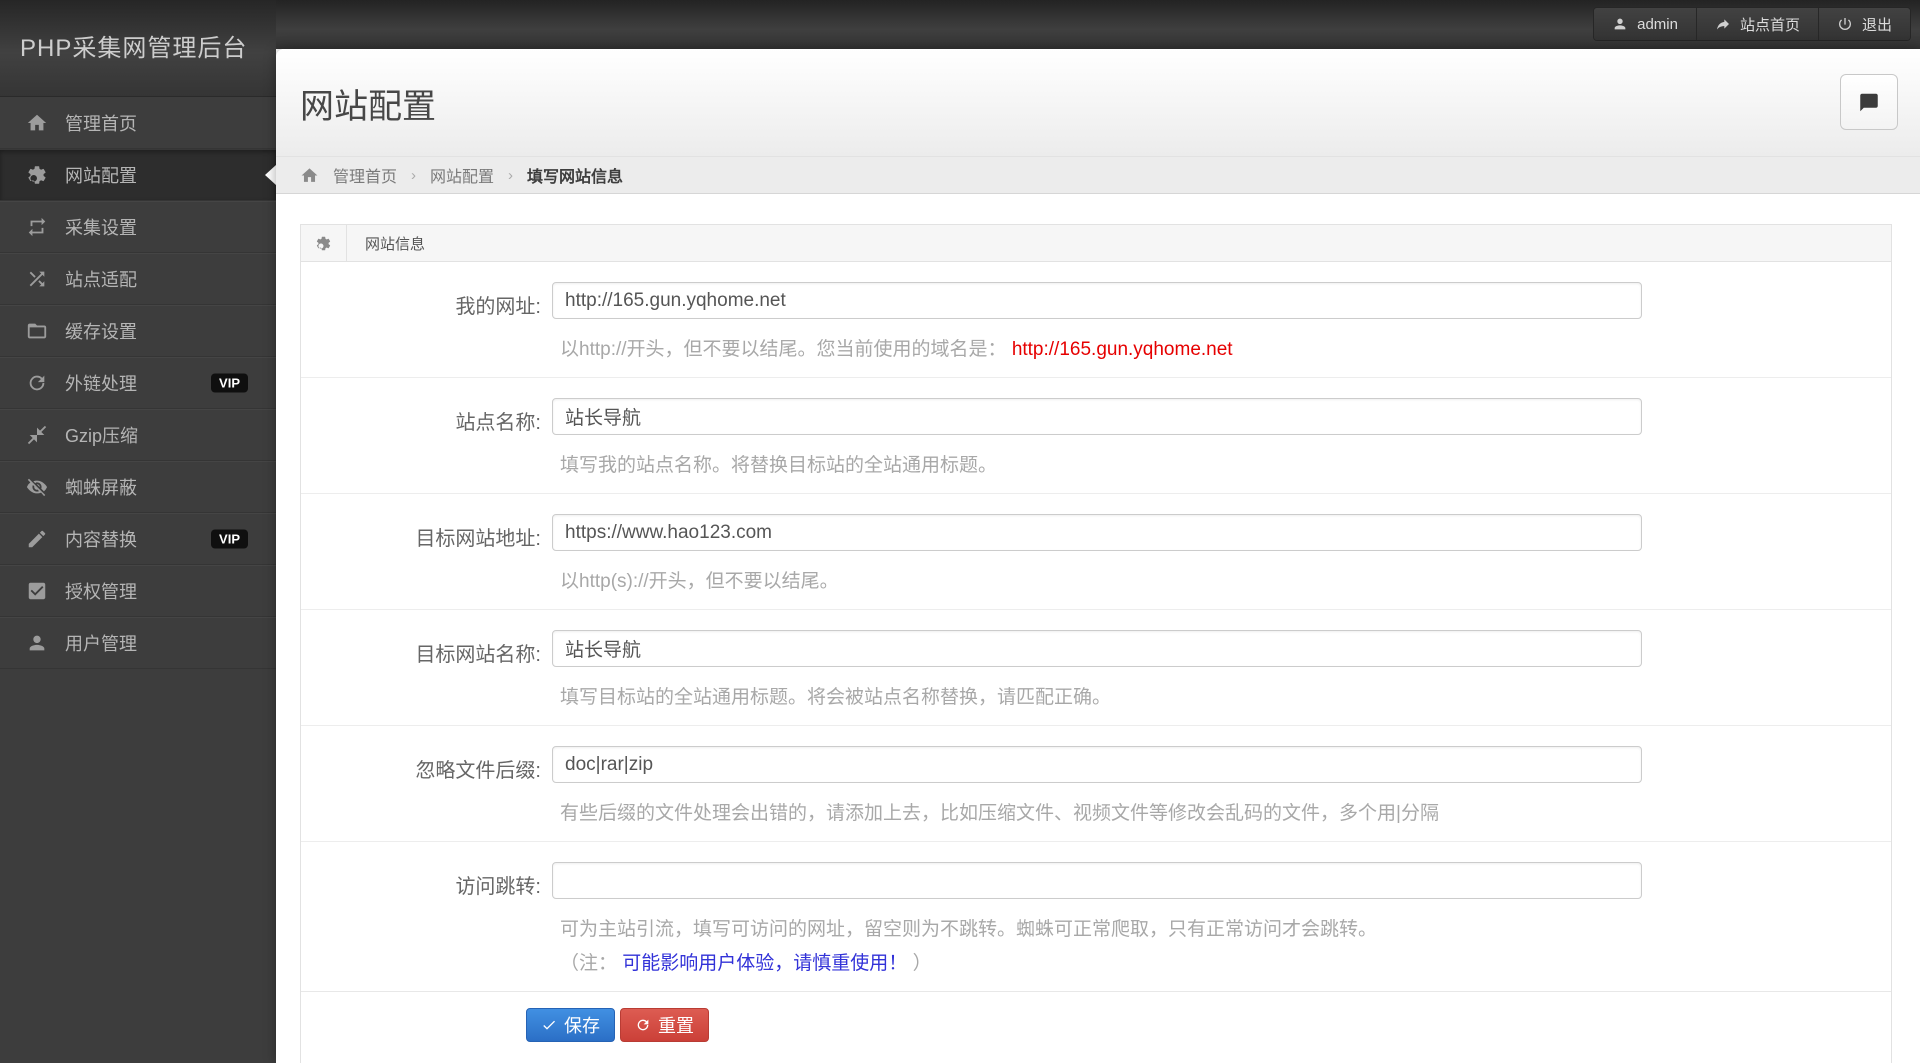 The image size is (1920, 1063). What do you see at coordinates (101, 123) in the screenshot?
I see `sidebar-item-label: 管理首页` at bounding box center [101, 123].